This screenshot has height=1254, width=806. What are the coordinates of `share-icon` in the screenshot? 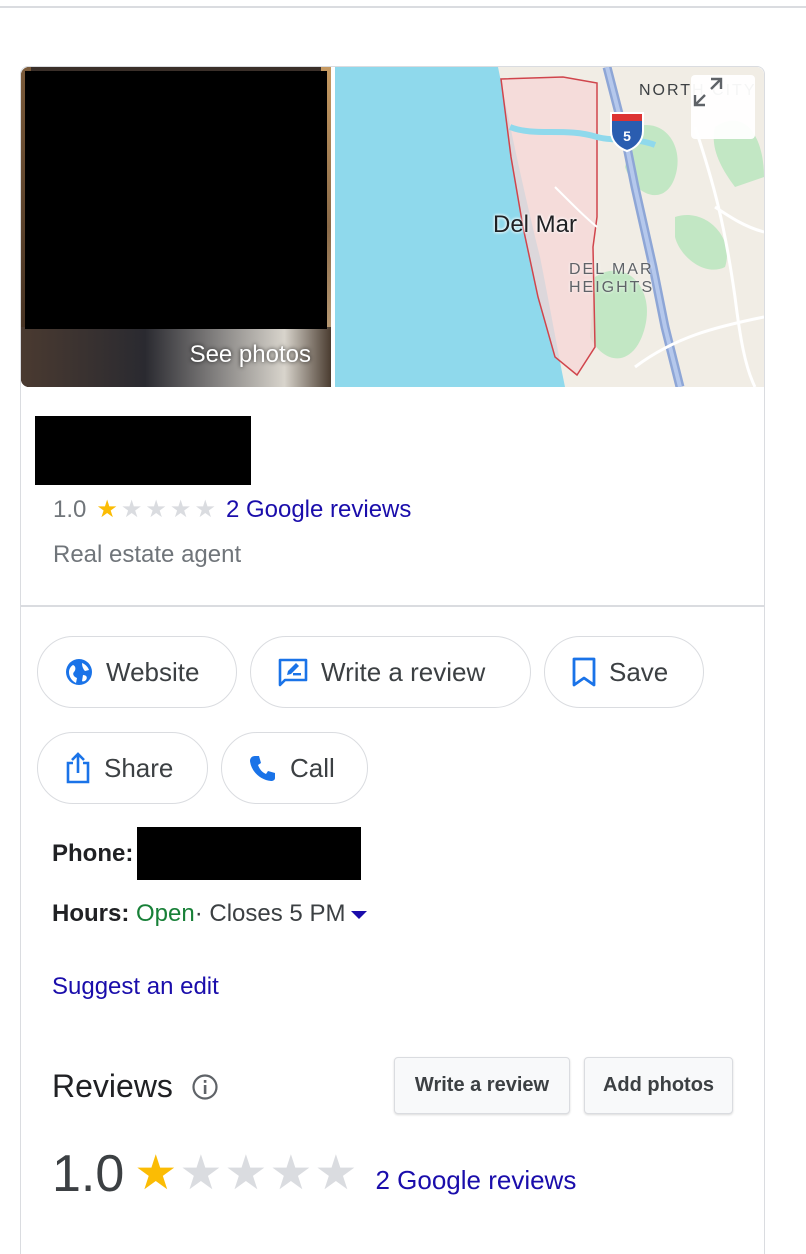 It's located at (78, 768).